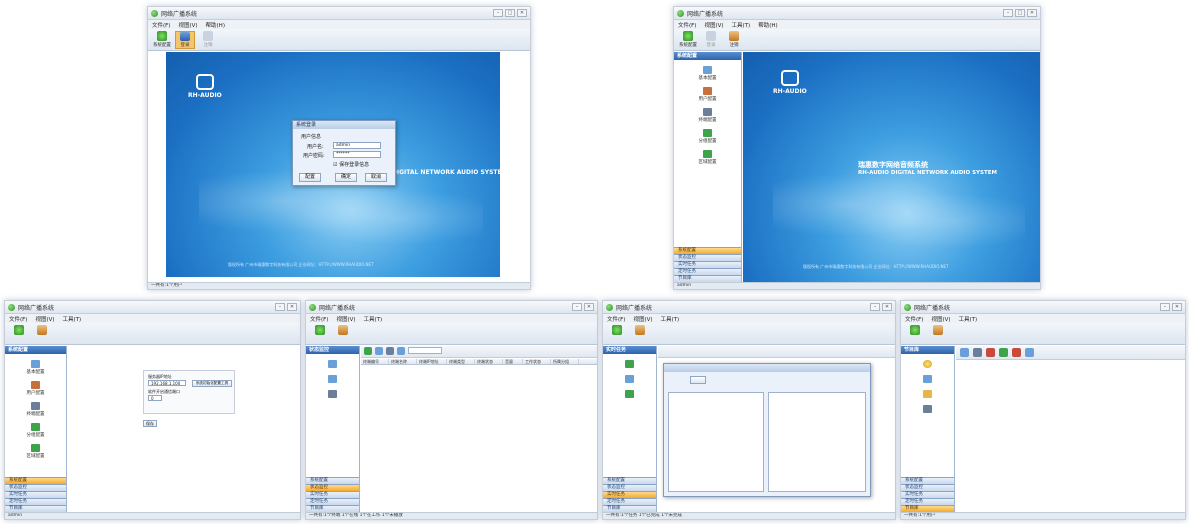  I want to click on sidebar-item-folder, so click(927, 394).